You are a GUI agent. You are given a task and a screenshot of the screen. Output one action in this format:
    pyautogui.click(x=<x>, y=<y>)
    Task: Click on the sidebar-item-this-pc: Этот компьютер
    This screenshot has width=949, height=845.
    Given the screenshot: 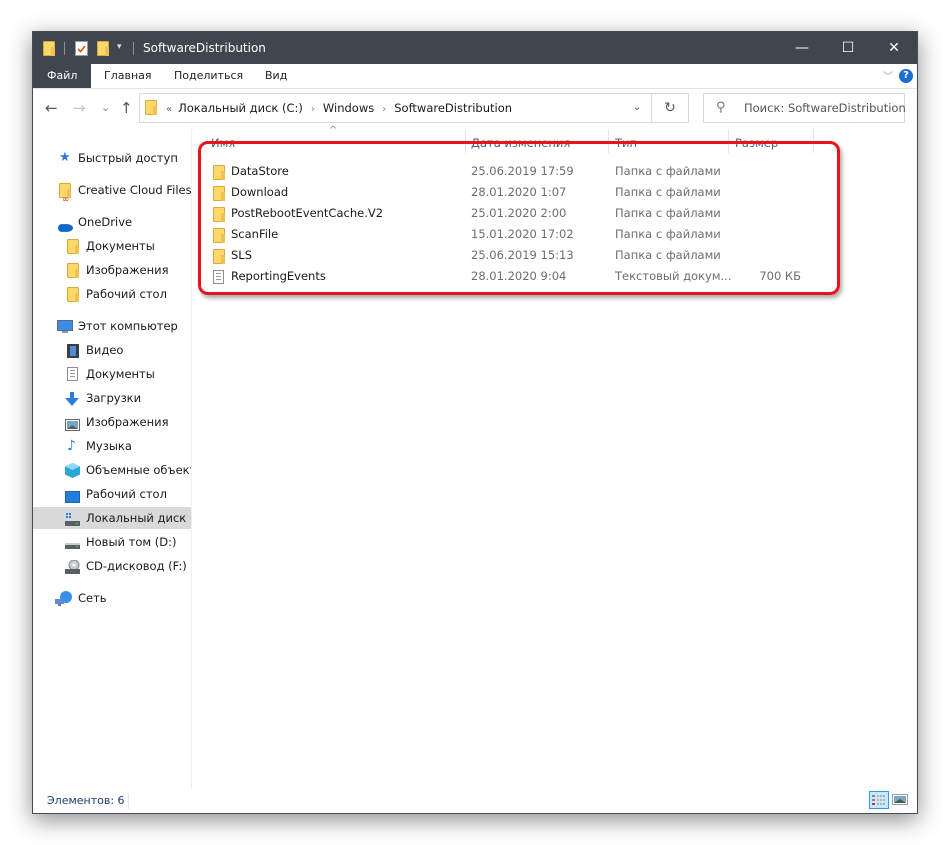 What is the action you would take?
    pyautogui.click(x=112, y=326)
    